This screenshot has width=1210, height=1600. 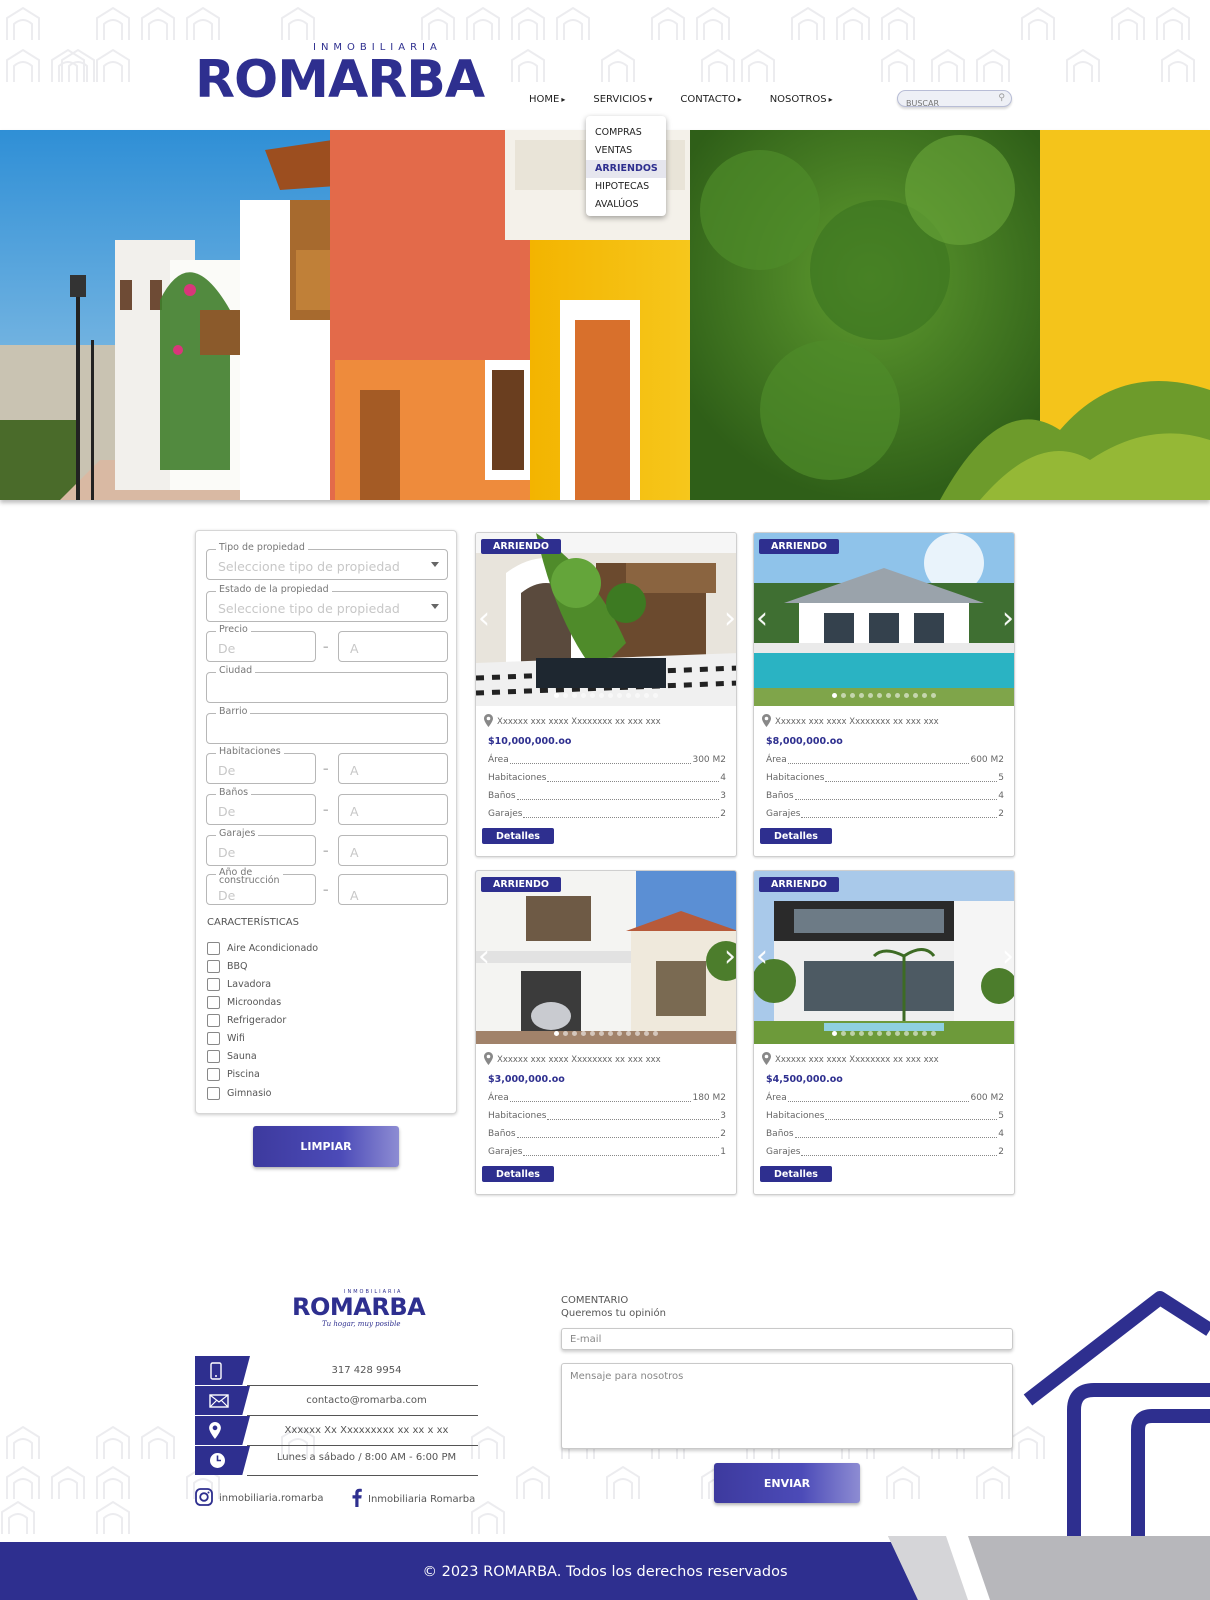 What do you see at coordinates (261, 886) in the screenshot?
I see `year-from-input: Año de construcción De` at bounding box center [261, 886].